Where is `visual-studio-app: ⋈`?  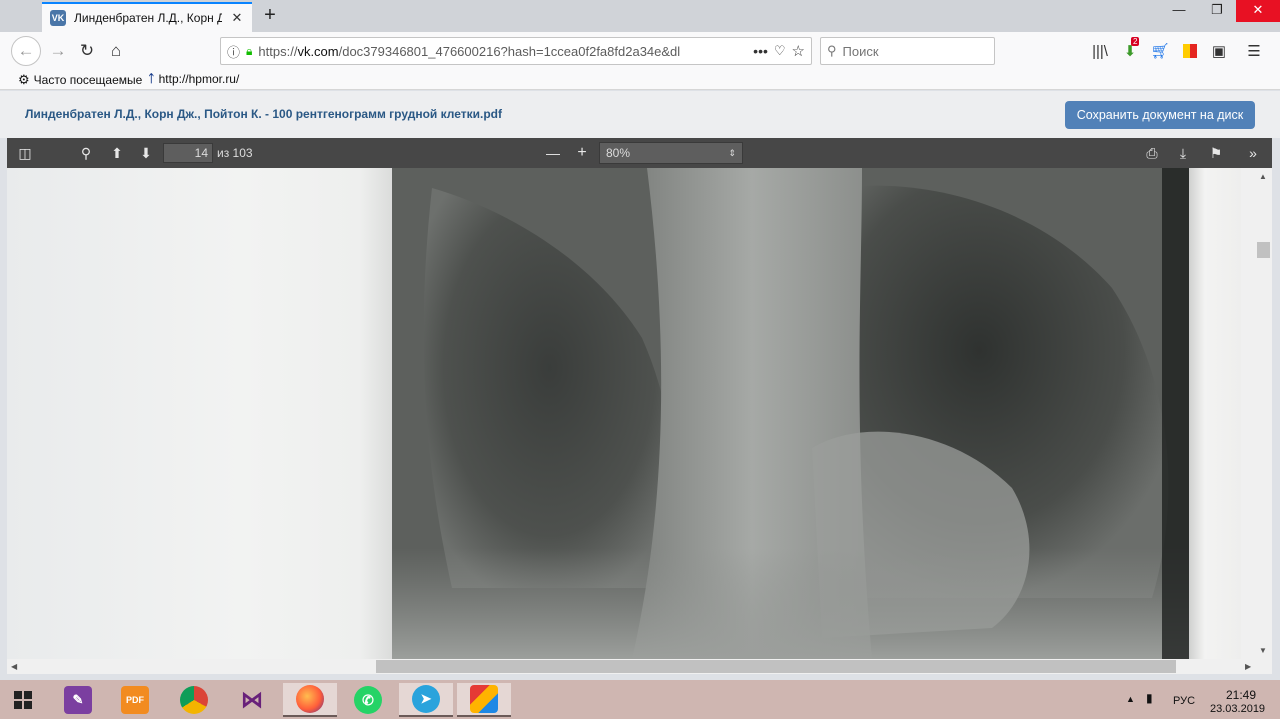
visual-studio-app: ⋈ is located at coordinates (252, 700).